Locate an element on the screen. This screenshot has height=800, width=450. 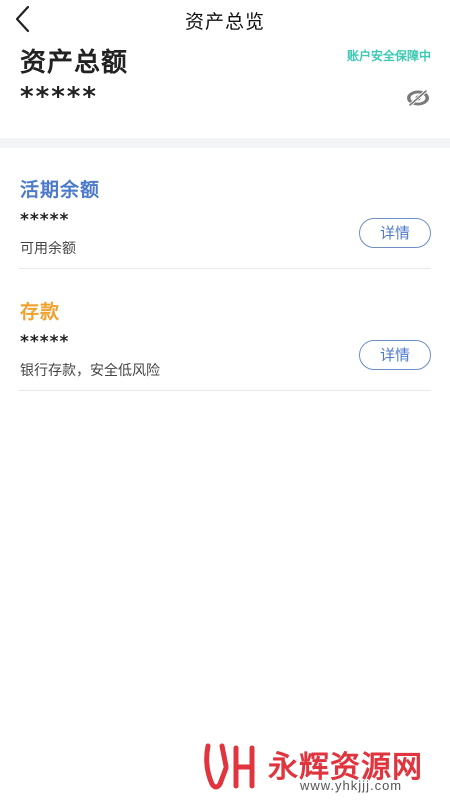
total-assets-summary: 资产总额 账户安全保障中 ***** is located at coordinates (225, 89).